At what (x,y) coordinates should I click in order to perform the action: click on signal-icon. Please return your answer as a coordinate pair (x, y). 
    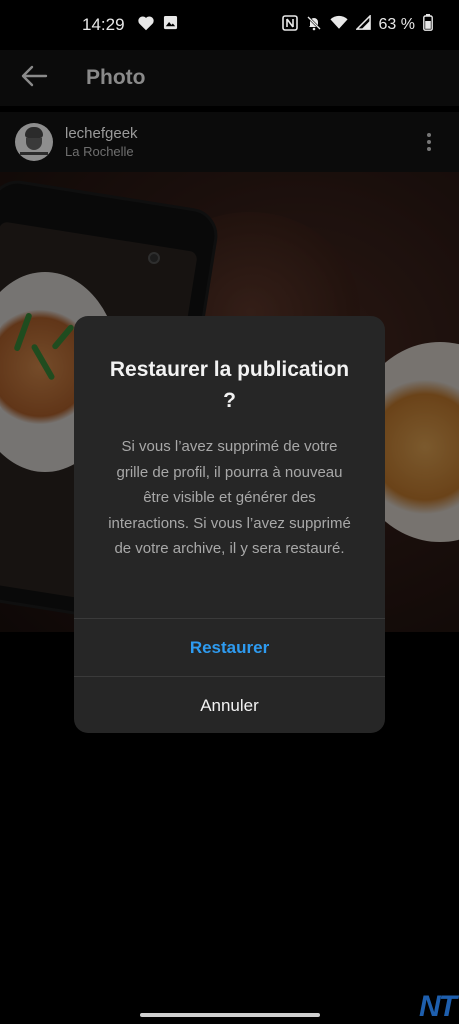
    Looking at the image, I should click on (362, 24).